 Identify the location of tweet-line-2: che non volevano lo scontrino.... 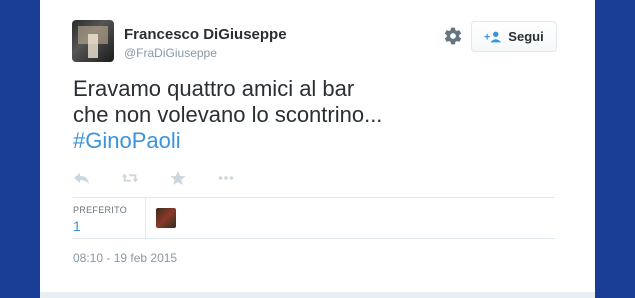
(228, 114).